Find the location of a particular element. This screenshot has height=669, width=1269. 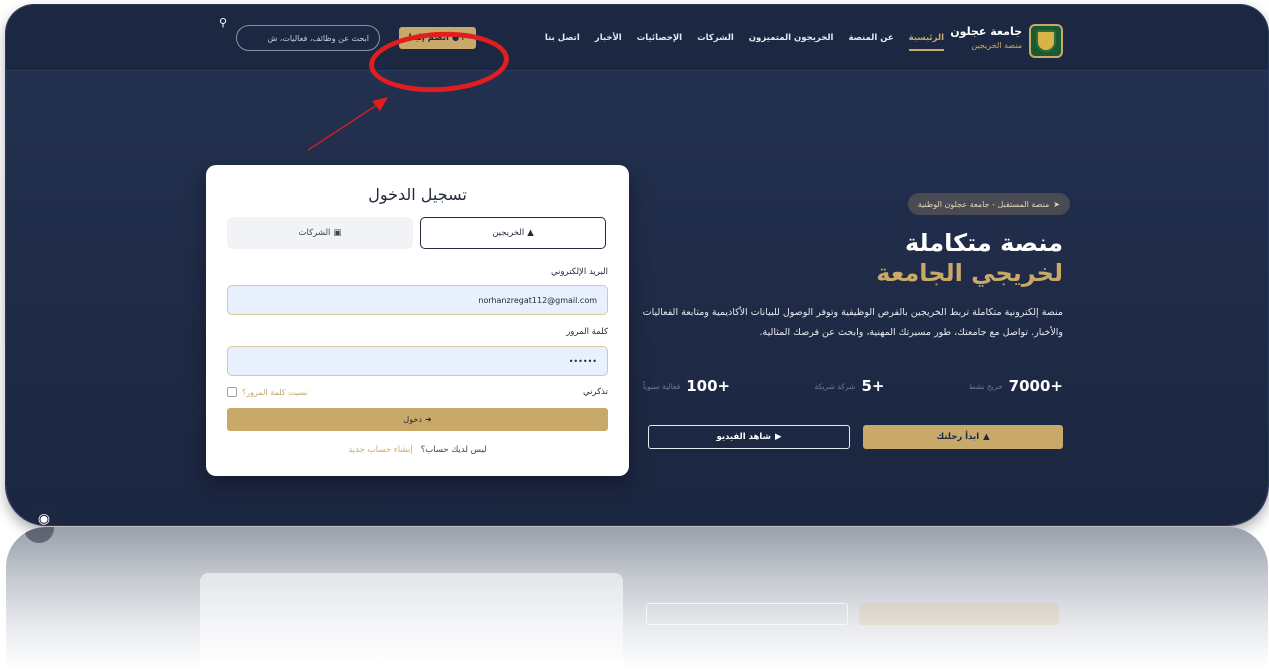

hero-title-line2: لخريجي الجامعة is located at coordinates (969, 273).